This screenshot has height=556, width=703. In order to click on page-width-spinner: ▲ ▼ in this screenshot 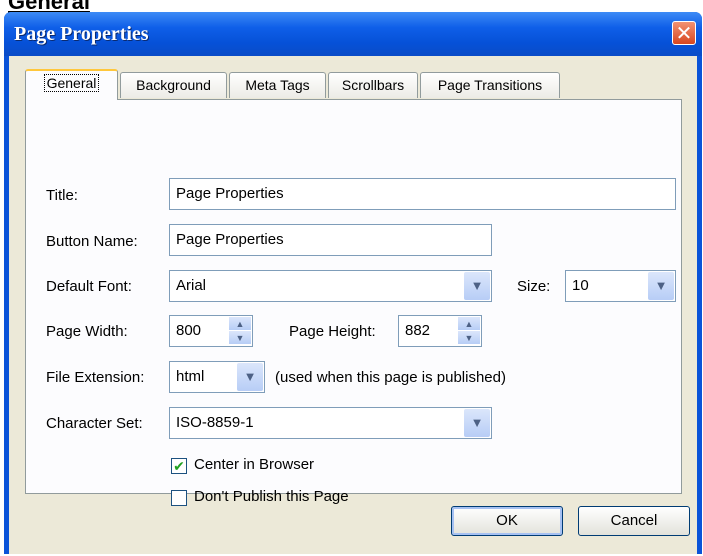, I will do `click(240, 331)`.